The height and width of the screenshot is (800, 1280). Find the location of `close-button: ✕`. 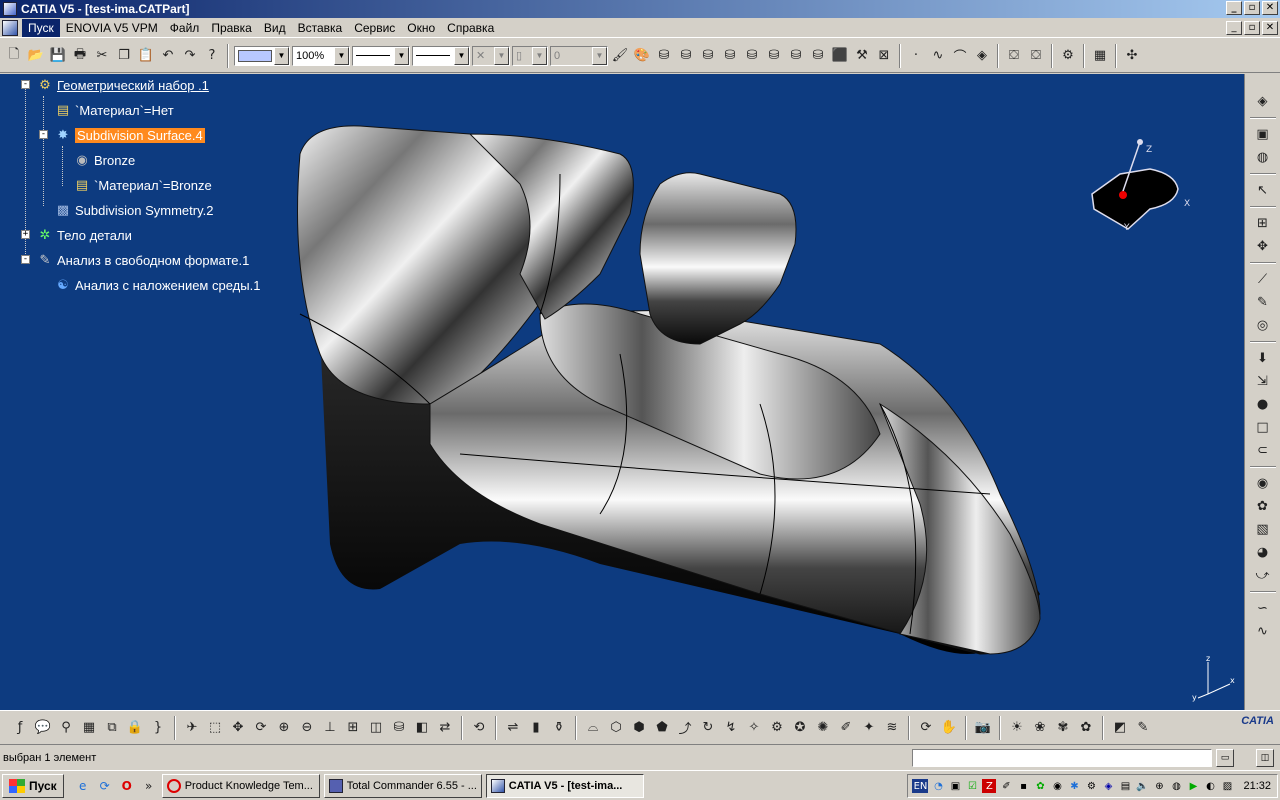

close-button: ✕ is located at coordinates (1270, 8).